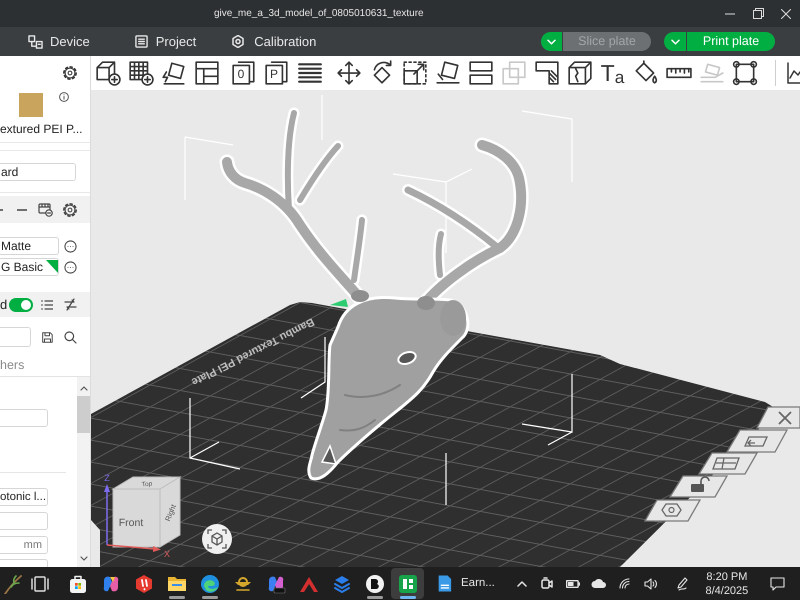  Describe the element at coordinates (573, 584) in the screenshot. I see `battery-icon` at that location.